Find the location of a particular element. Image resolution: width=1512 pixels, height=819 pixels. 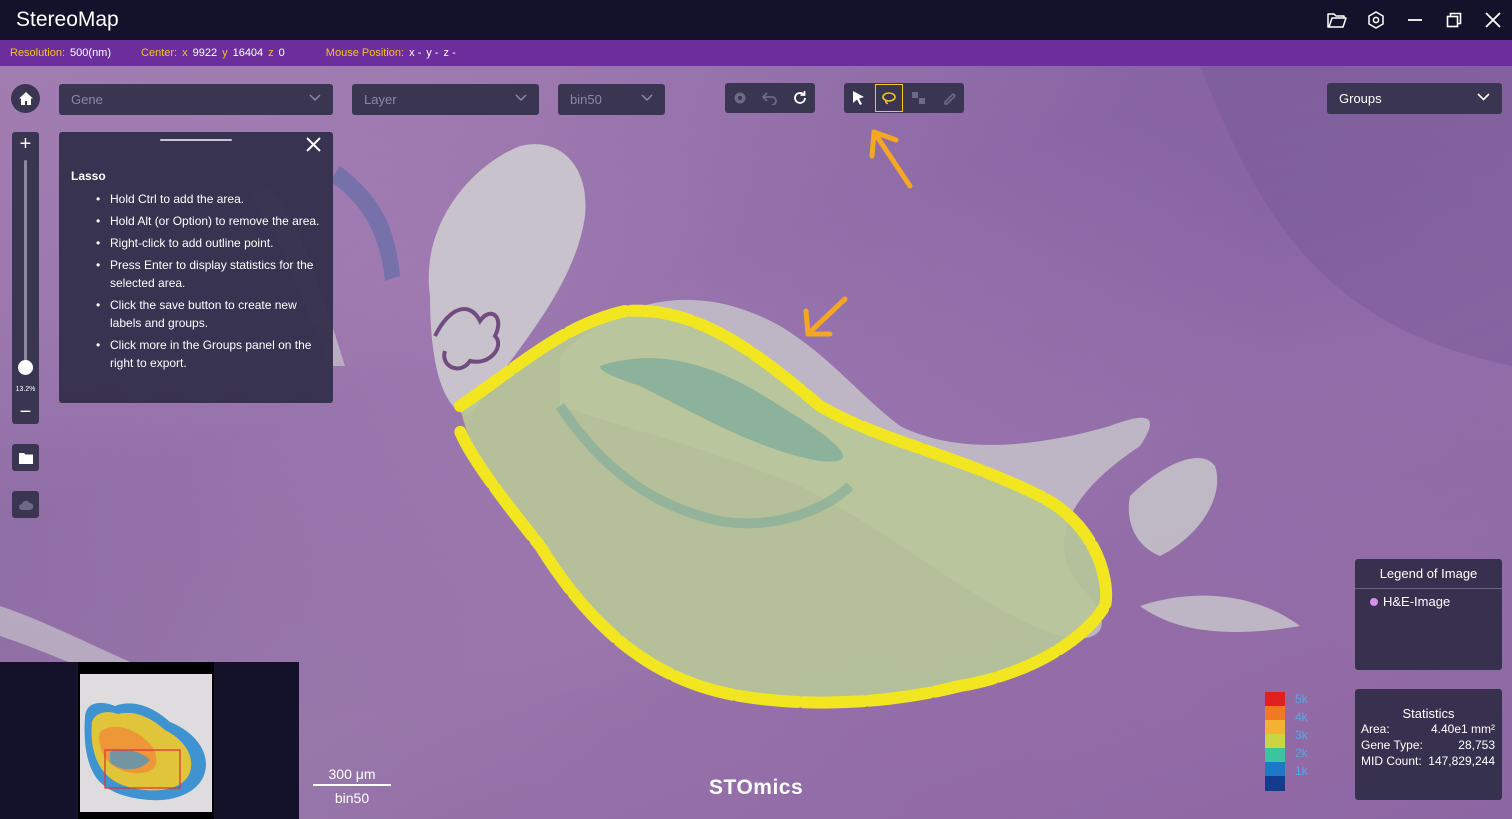

colorbar-label: 5k is located at coordinates (1301, 699).